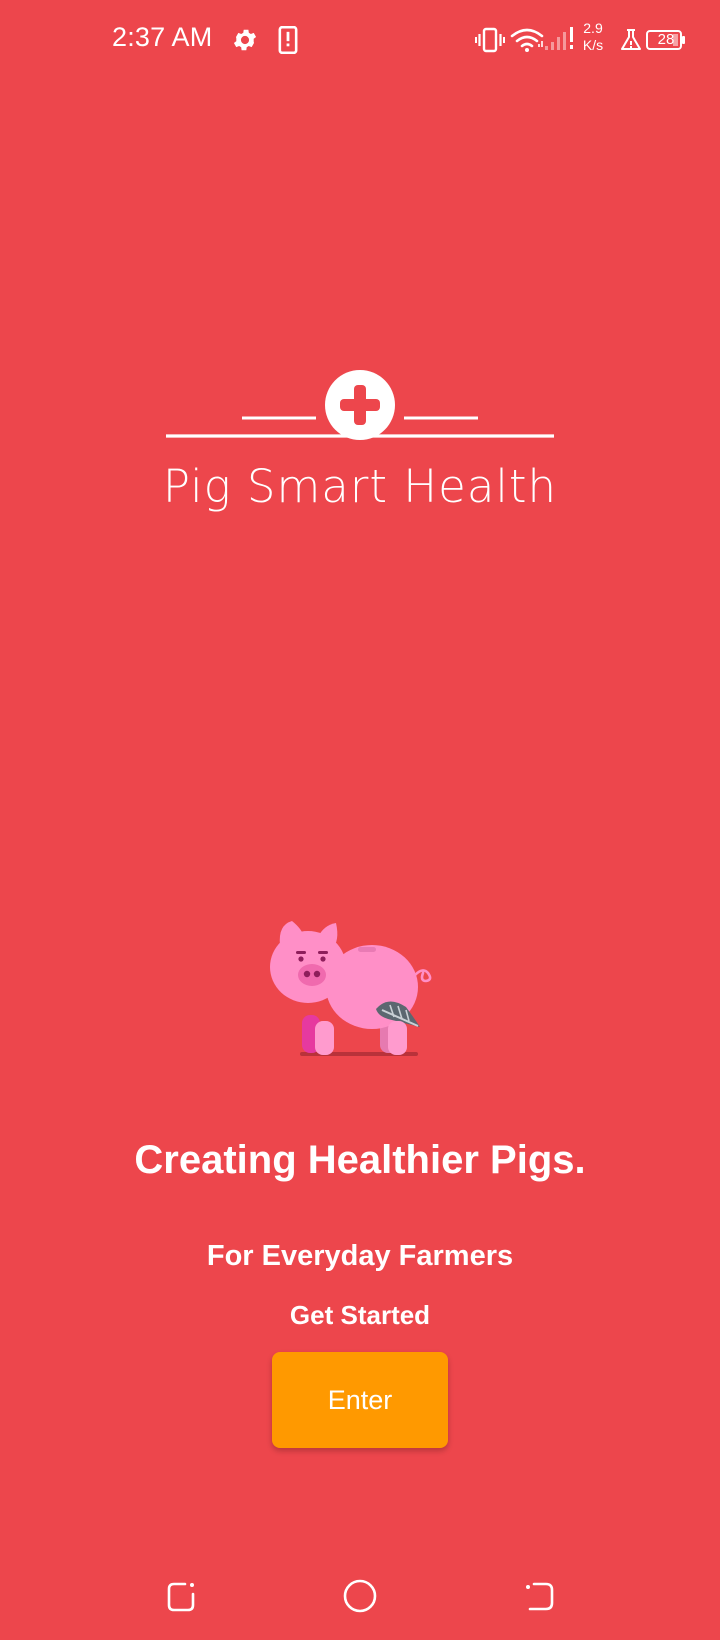  Describe the element at coordinates (360, 486) in the screenshot. I see `app-title: Pig Smart Health` at that location.